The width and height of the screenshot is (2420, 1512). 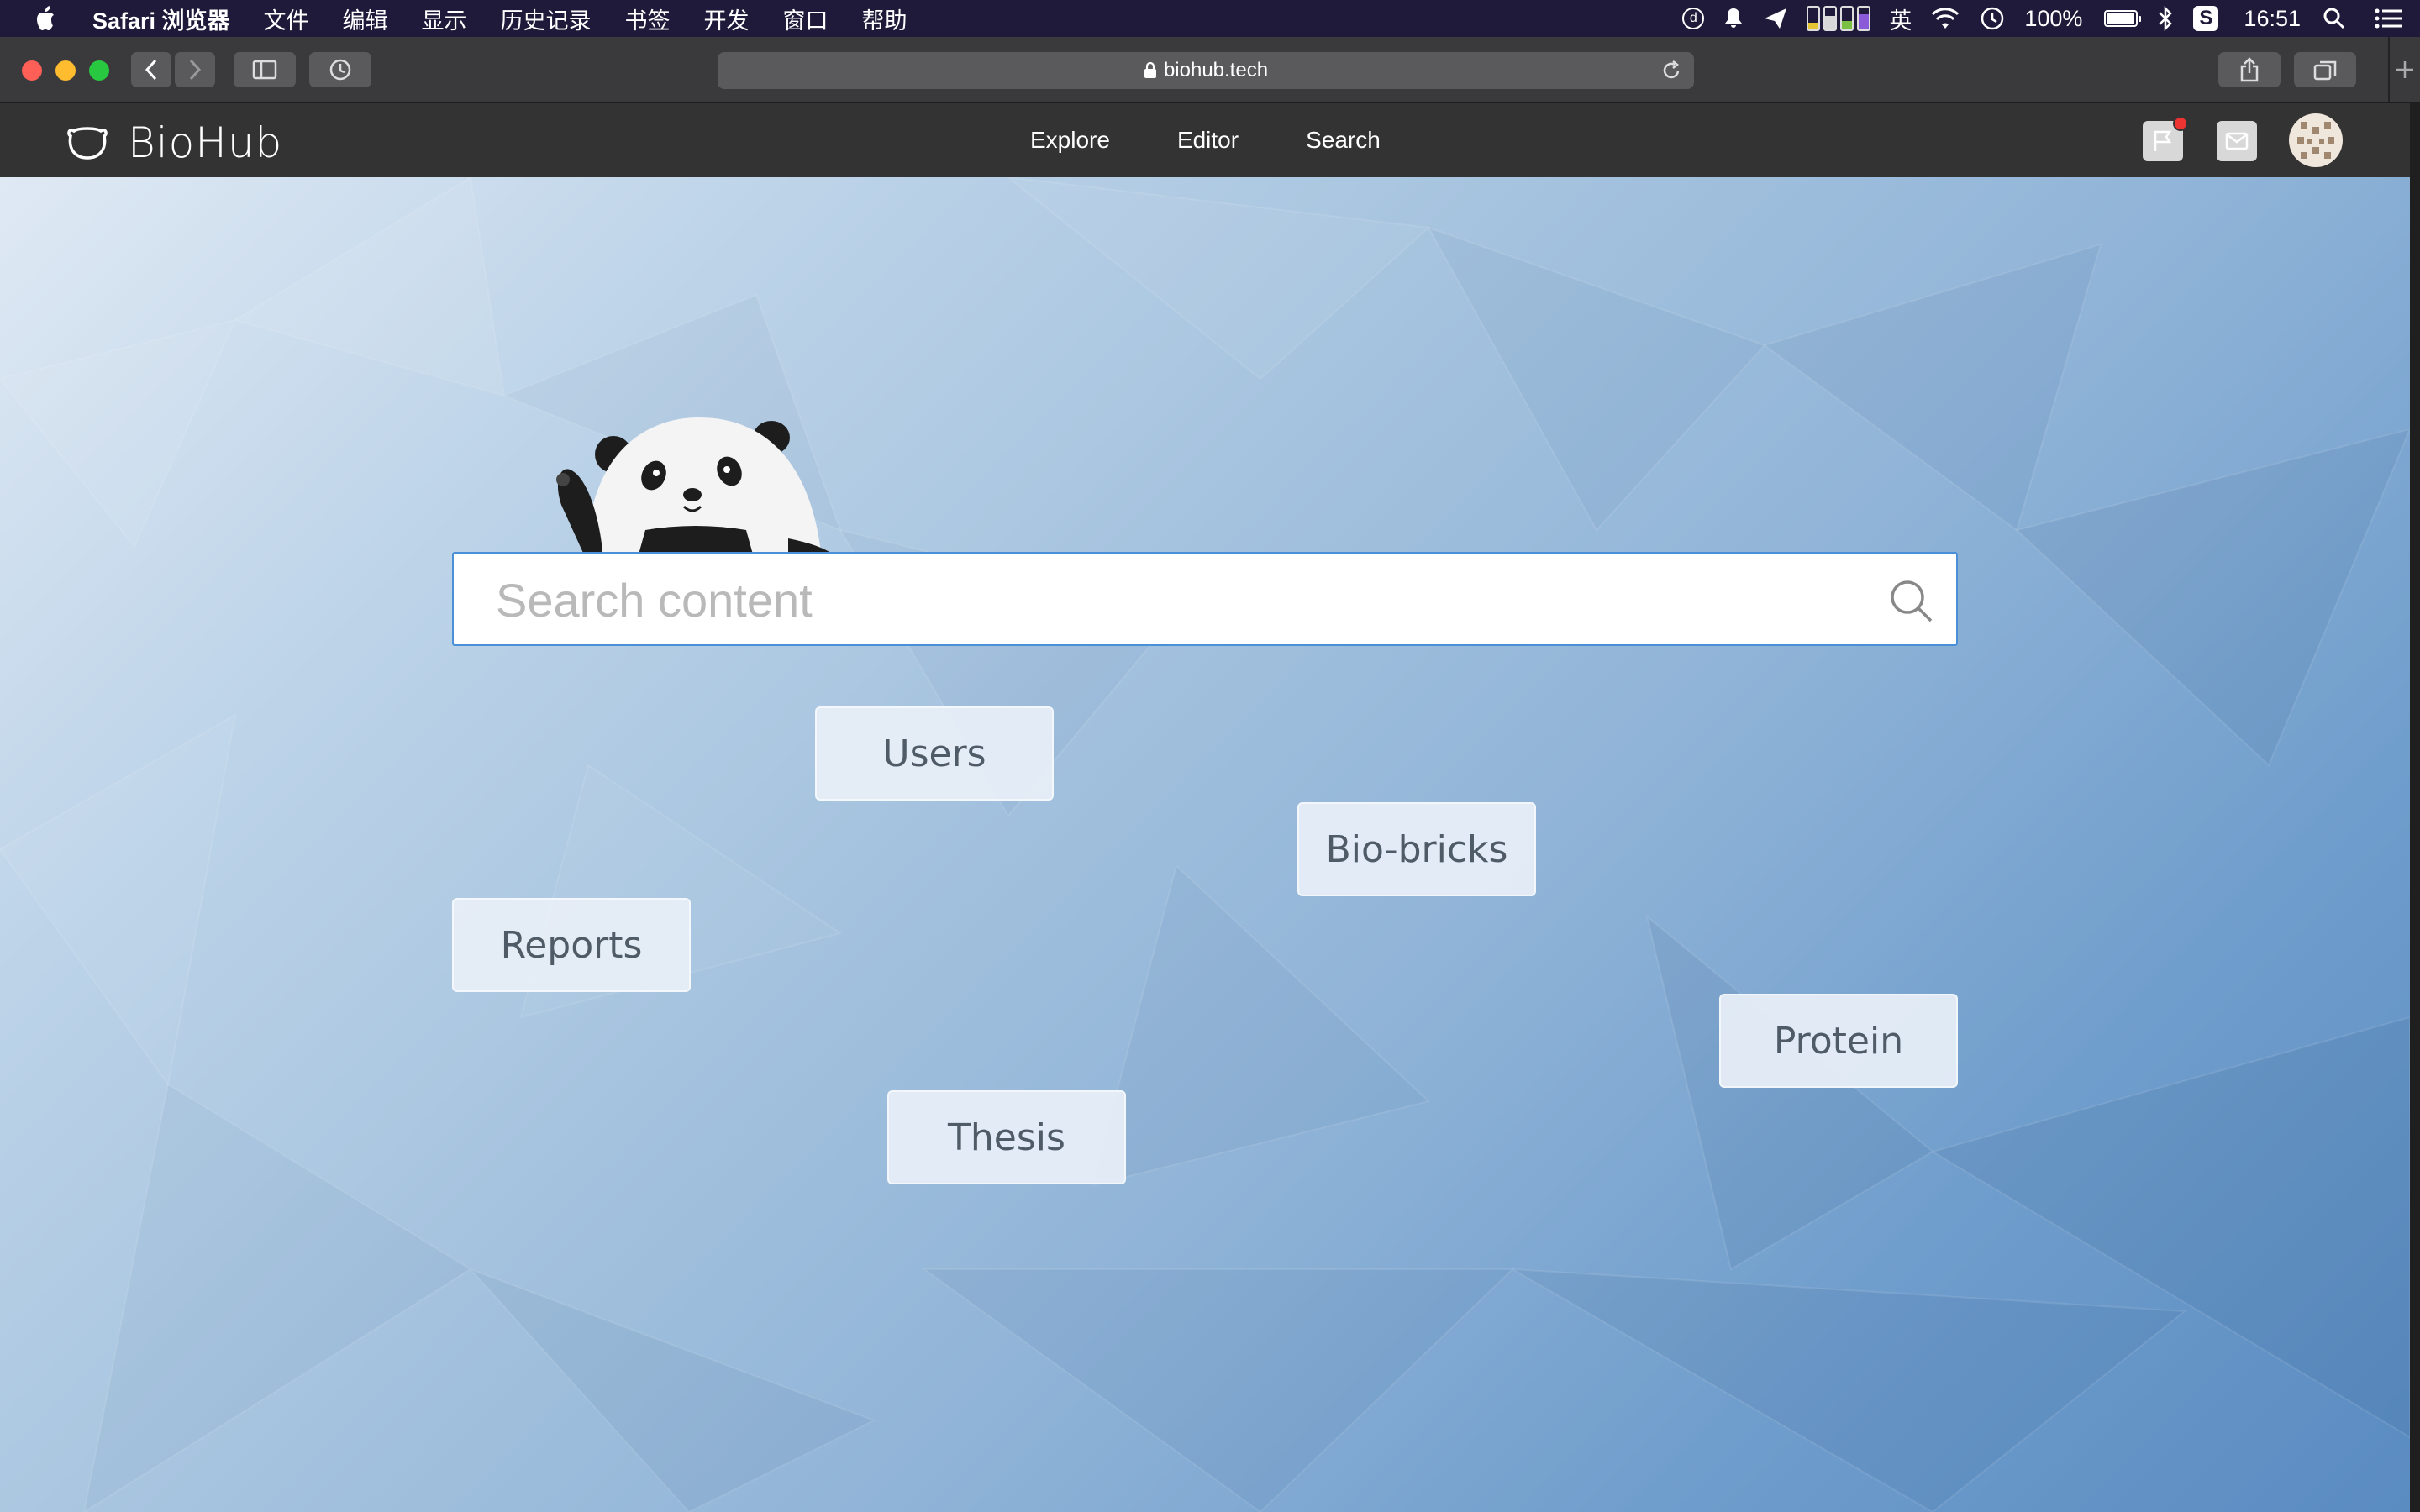 What do you see at coordinates (2180, 123) in the screenshot?
I see `notification-dot` at bounding box center [2180, 123].